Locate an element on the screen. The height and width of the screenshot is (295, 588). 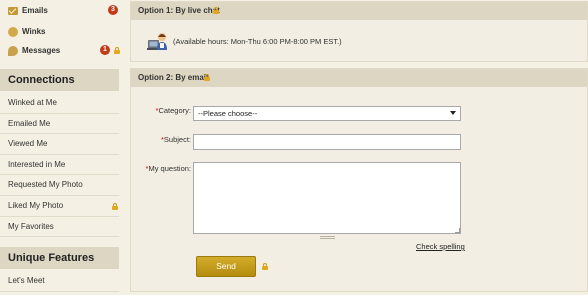
sidebar-item-label: Requested My Photo is located at coordinates (45, 185).